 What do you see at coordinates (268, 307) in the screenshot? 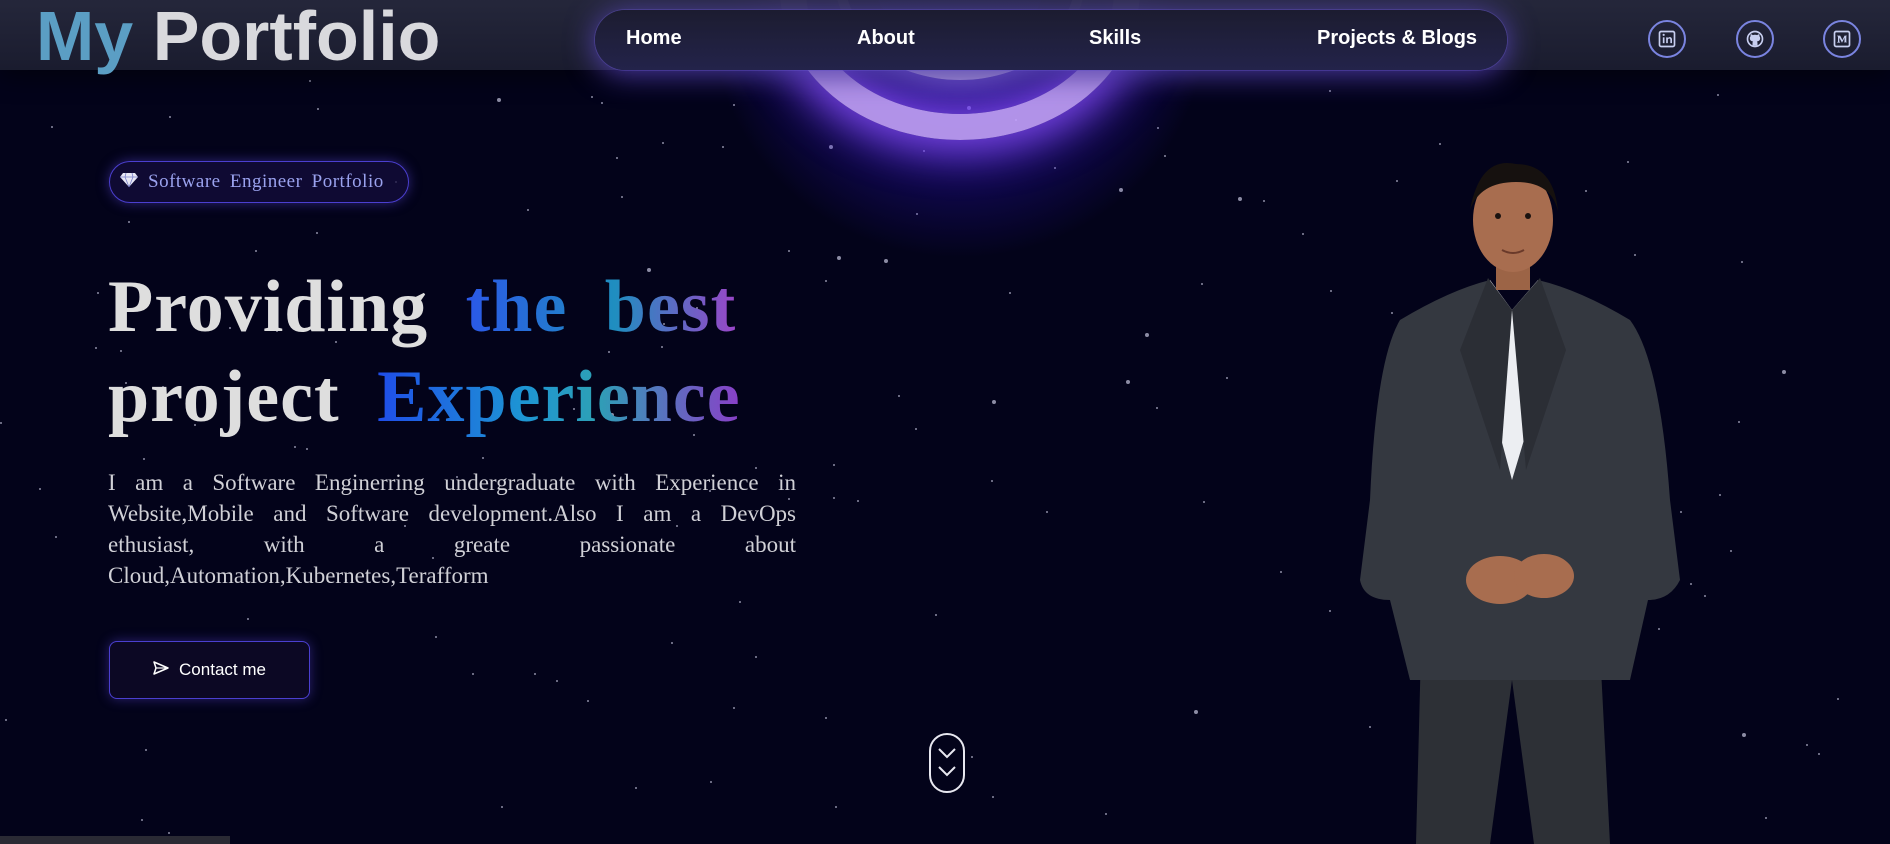
I see `headline-providing: Providing` at bounding box center [268, 307].